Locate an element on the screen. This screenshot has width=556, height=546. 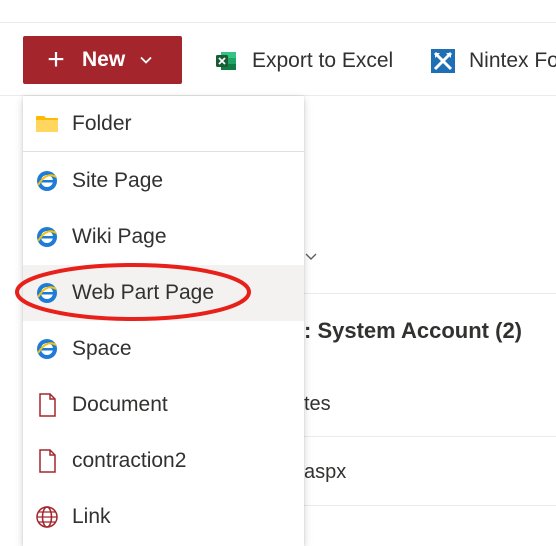
new-button: + New is located at coordinates (102, 60).